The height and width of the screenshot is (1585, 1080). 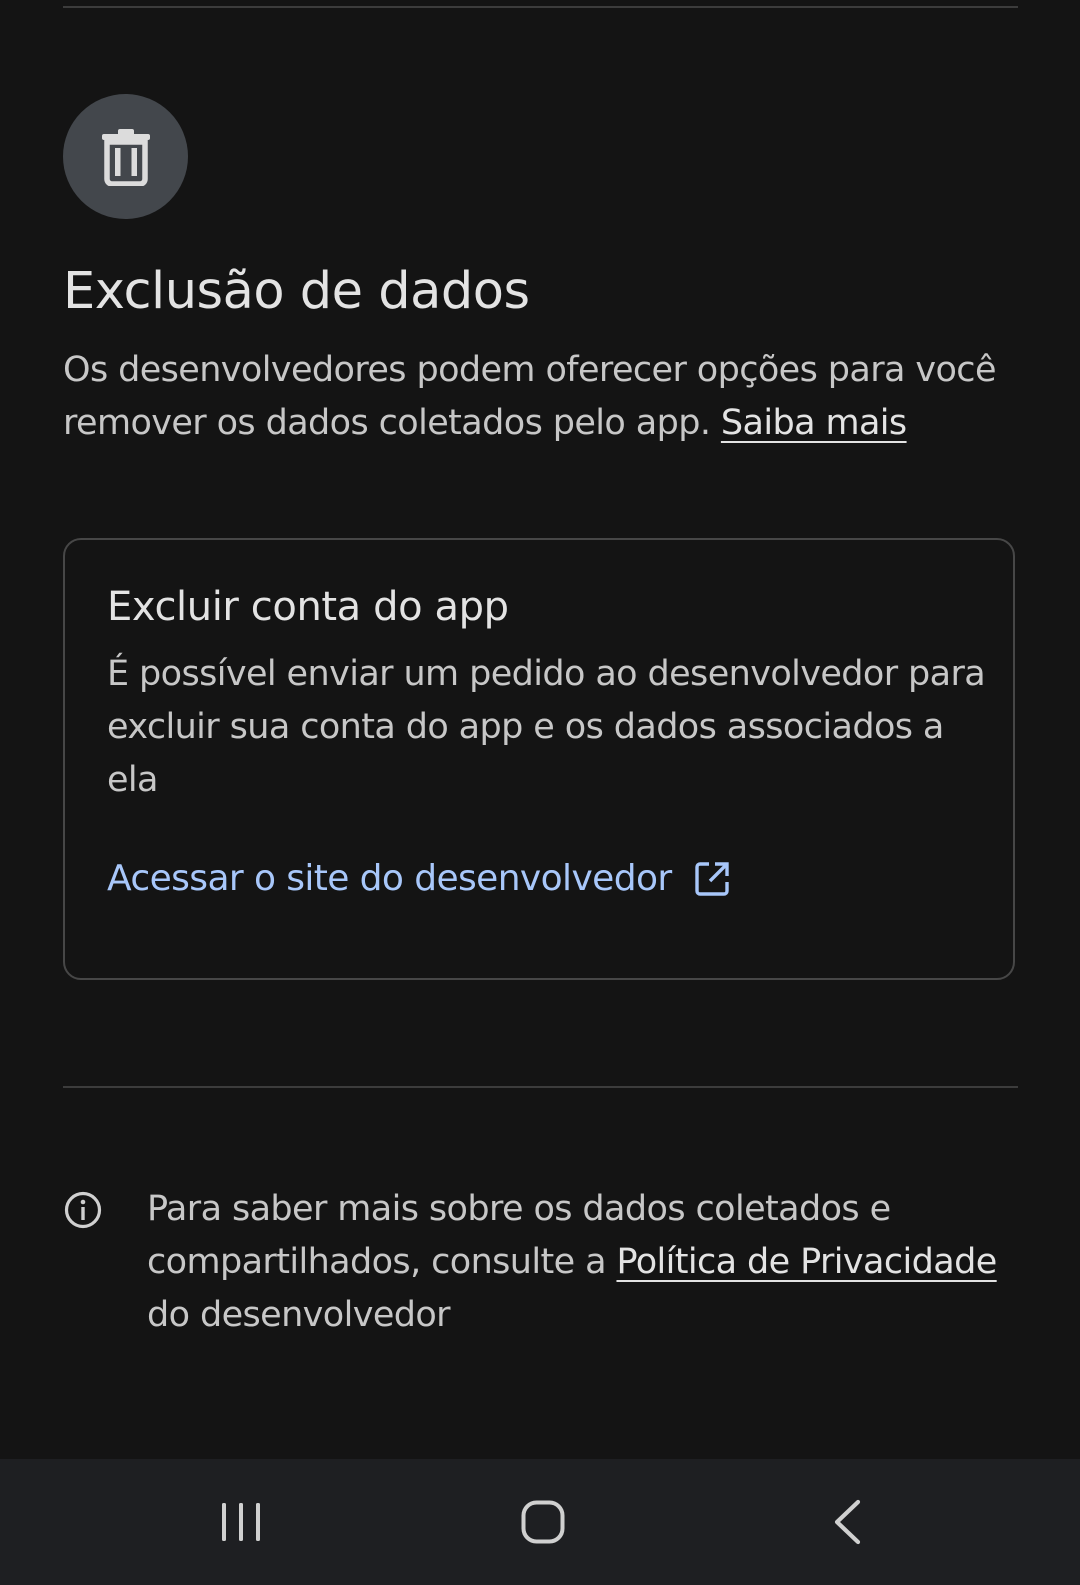 I want to click on home-button, so click(x=543, y=1522).